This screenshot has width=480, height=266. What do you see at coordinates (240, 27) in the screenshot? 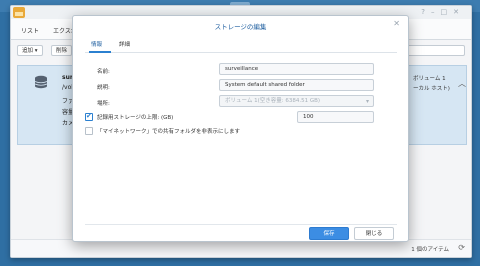
I see `dialog-title: ストレージの編集` at bounding box center [240, 27].